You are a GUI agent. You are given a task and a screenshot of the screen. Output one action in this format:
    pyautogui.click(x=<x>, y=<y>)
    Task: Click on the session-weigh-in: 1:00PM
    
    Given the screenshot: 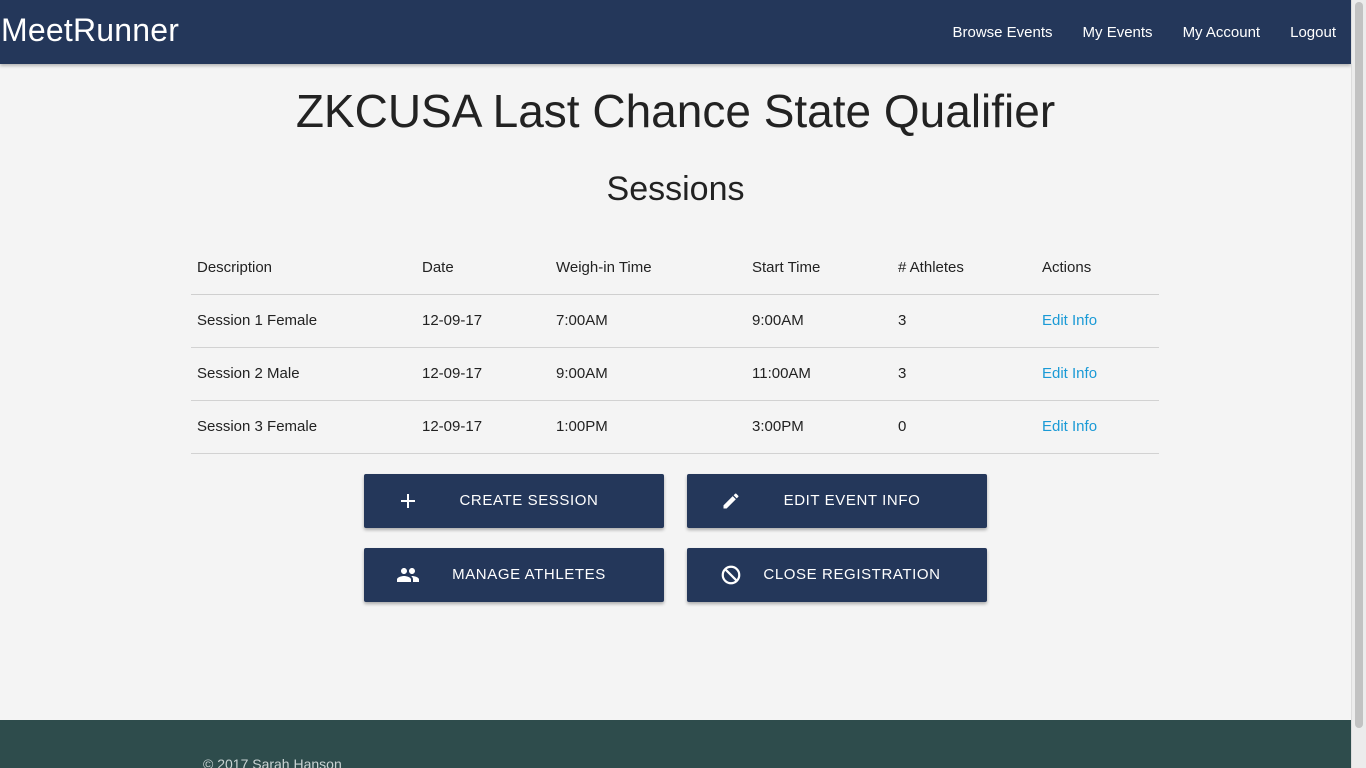 What is the action you would take?
    pyautogui.click(x=648, y=427)
    